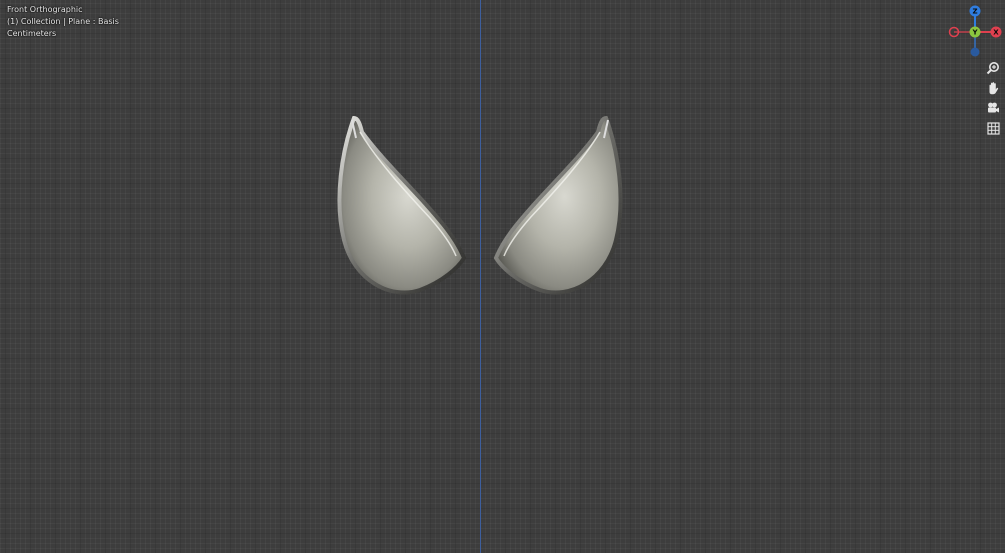  I want to click on camera-view-button, so click(993, 108).